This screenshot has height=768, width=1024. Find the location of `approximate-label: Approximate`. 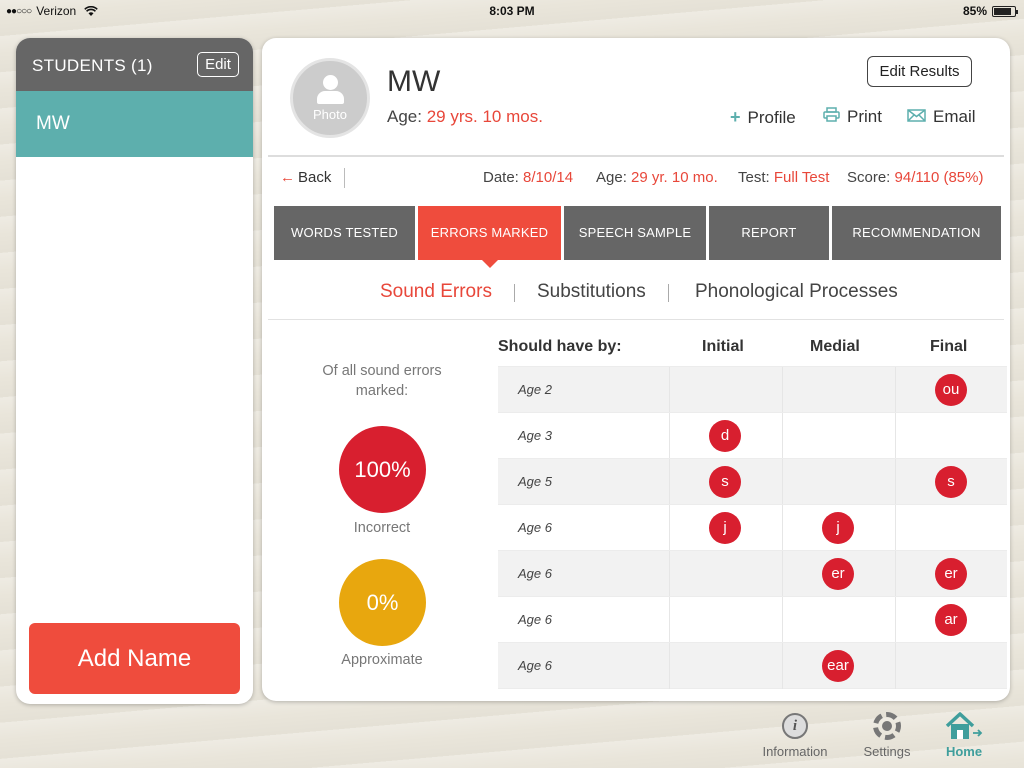

approximate-label: Approximate is located at coordinates (382, 660).